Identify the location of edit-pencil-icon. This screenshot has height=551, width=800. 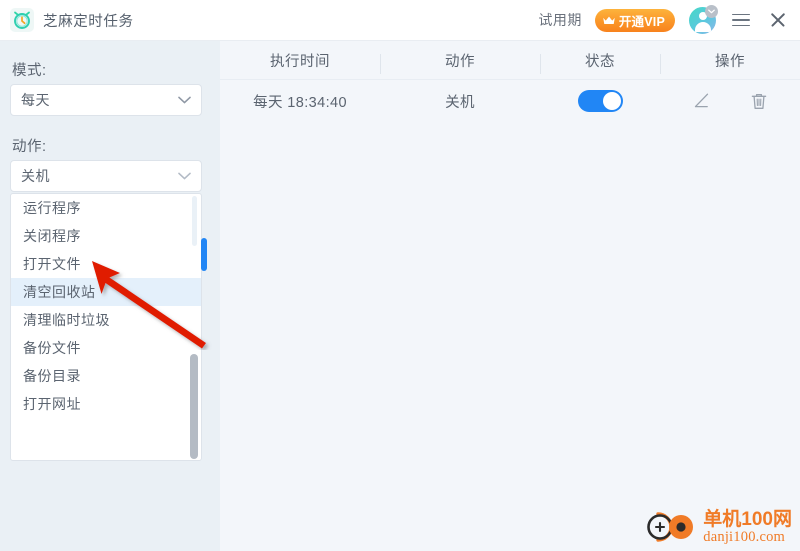
(701, 101).